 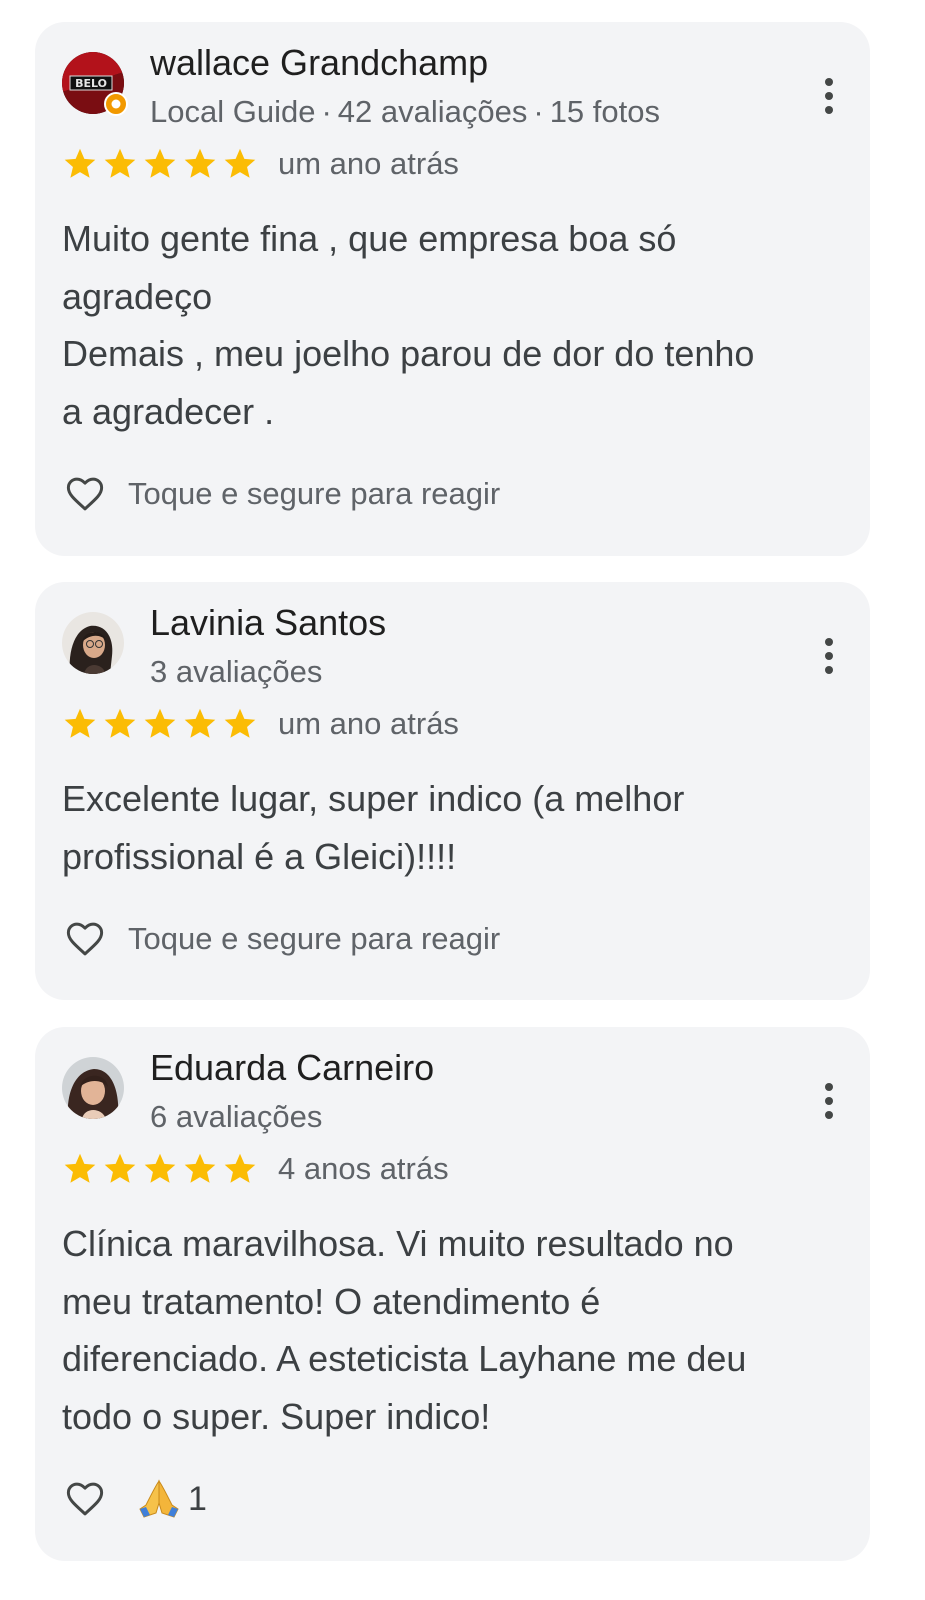 I want to click on avatar-logo-text: BELO, so click(x=91, y=83).